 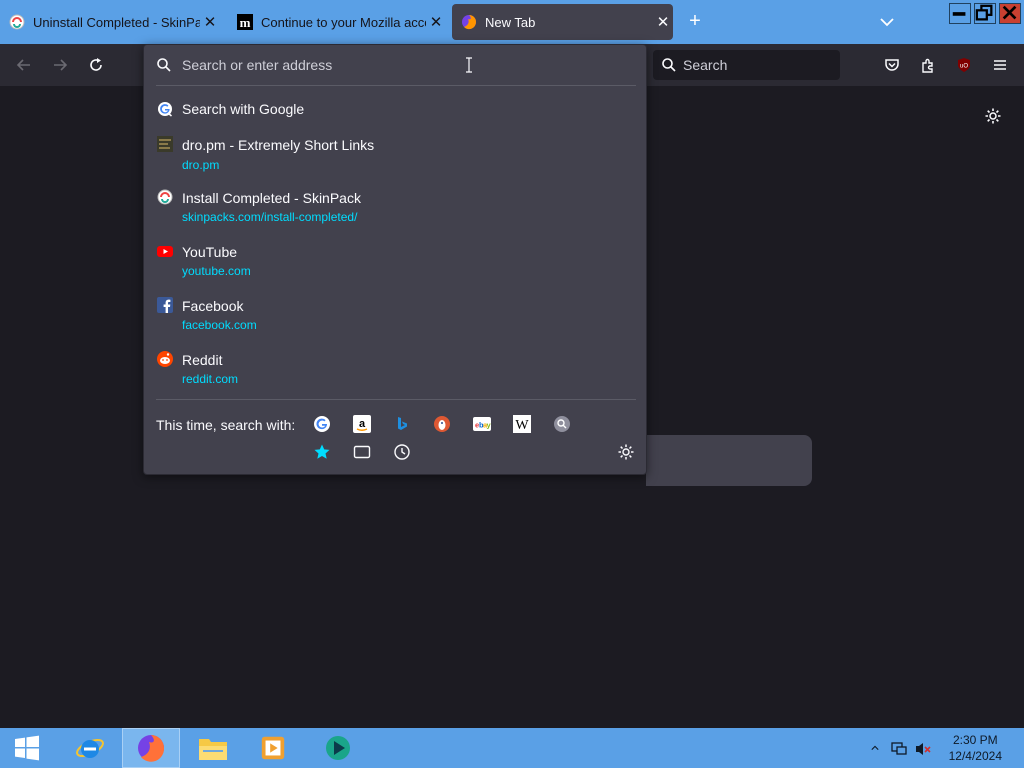 I want to click on result-title: Install Completed - SkinPack, so click(x=271, y=198).